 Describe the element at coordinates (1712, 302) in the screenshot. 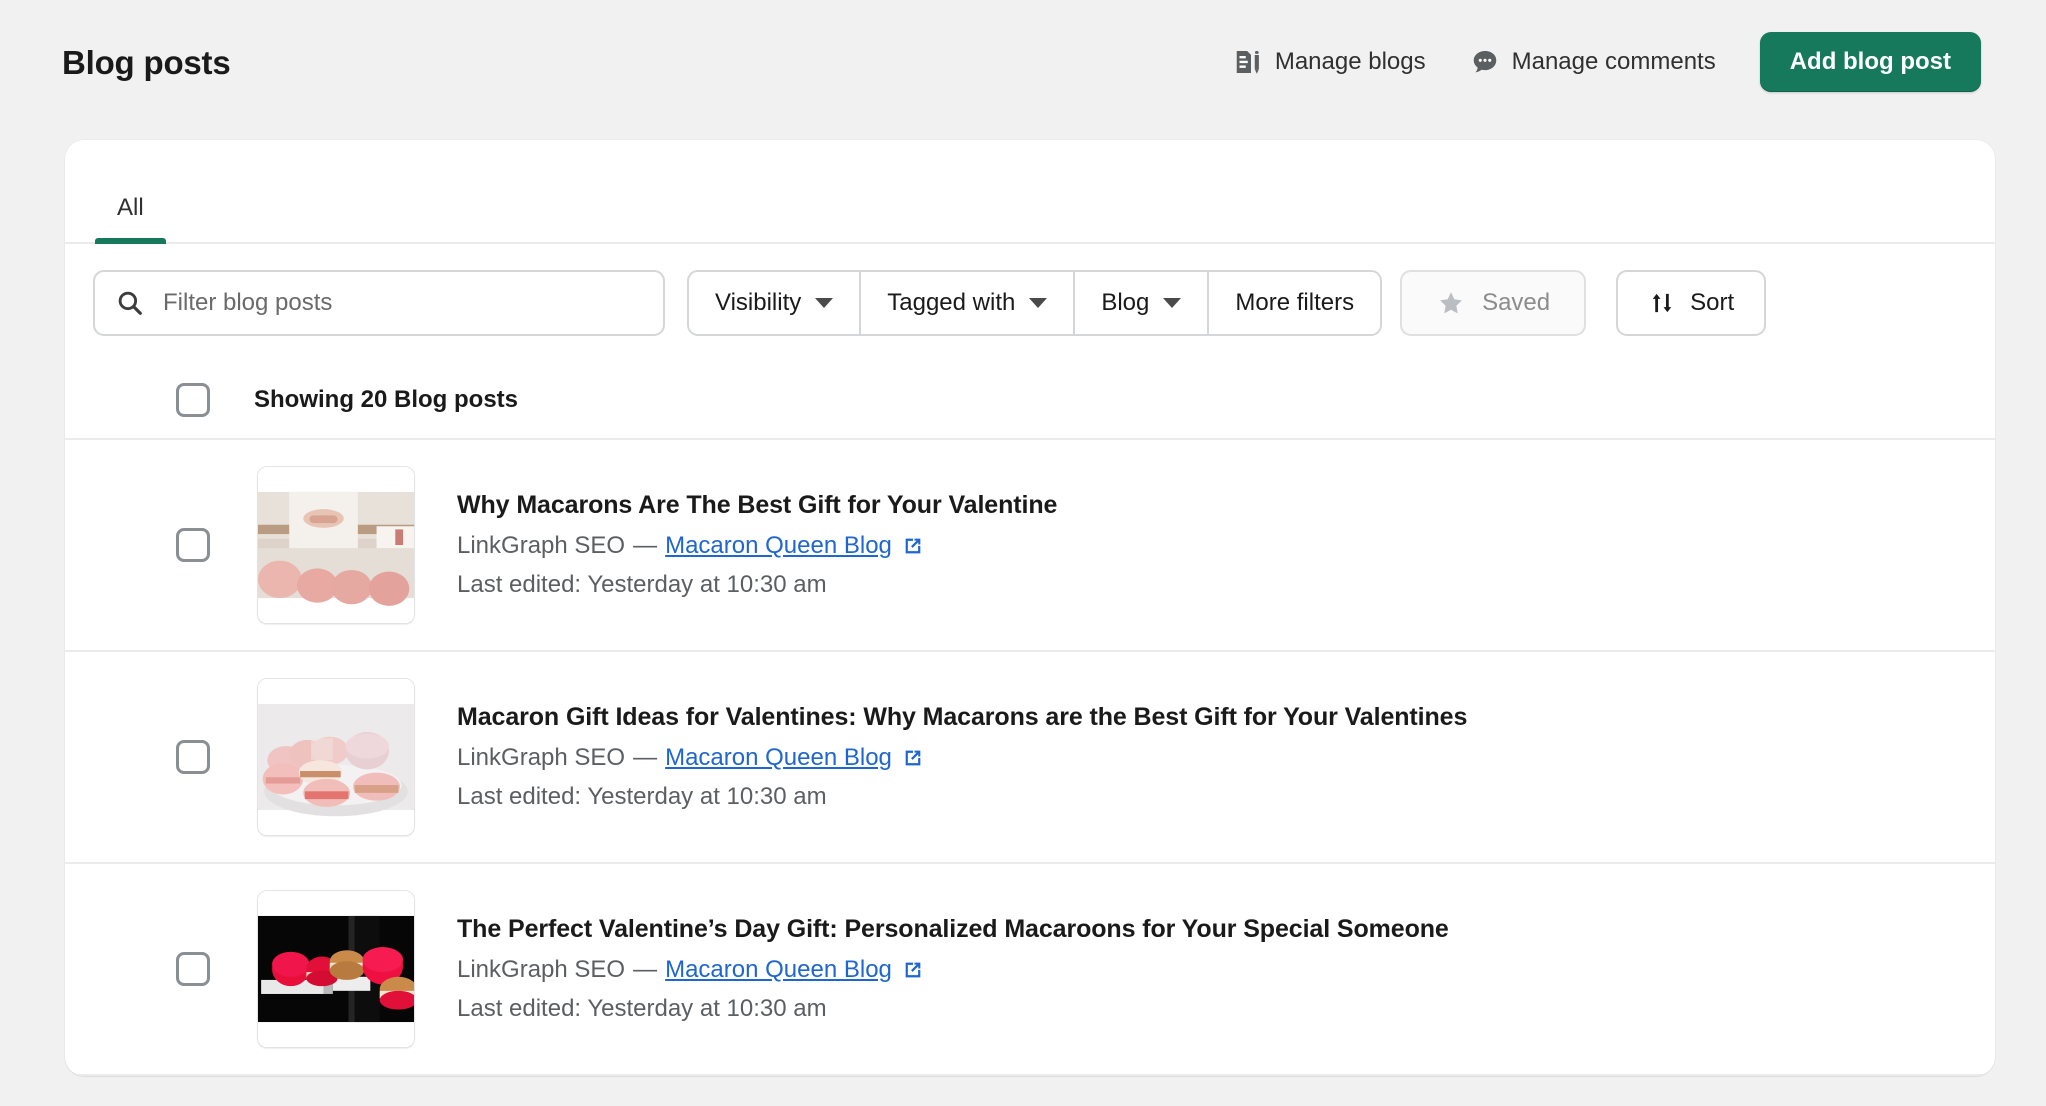

I see `sort-label: Sort` at that location.